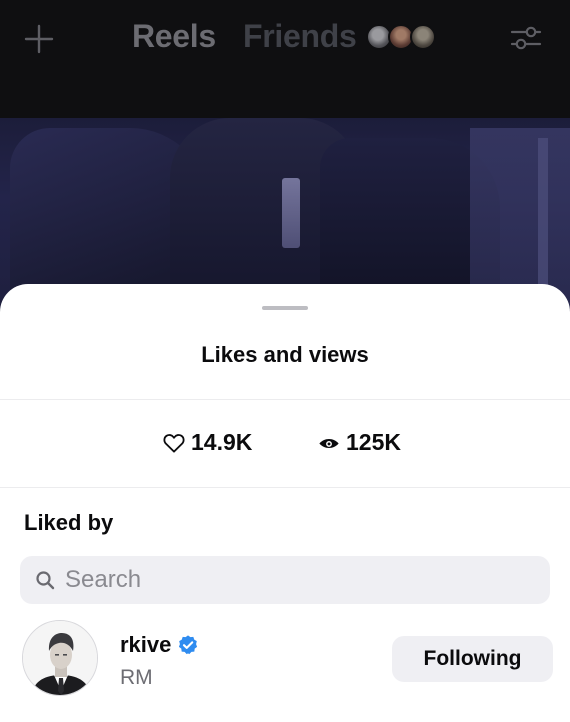 This screenshot has height=722, width=570. I want to click on search-icon, so click(45, 580).